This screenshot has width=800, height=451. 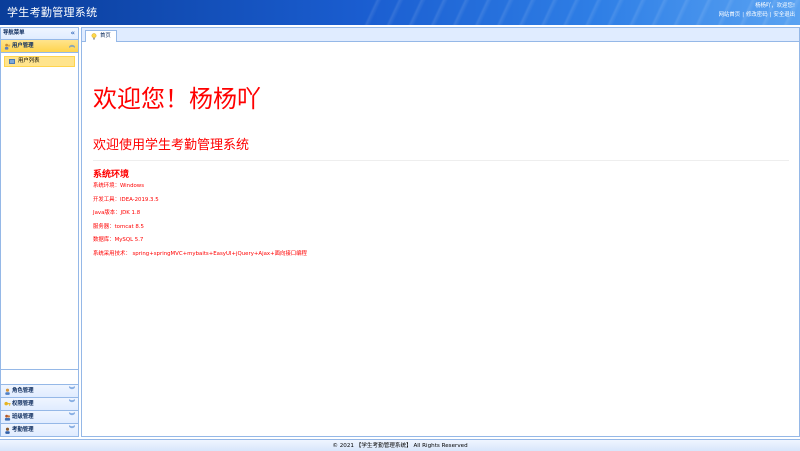 What do you see at coordinates (72, 33) in the screenshot?
I see `collapse-sidebar-icon: «` at bounding box center [72, 33].